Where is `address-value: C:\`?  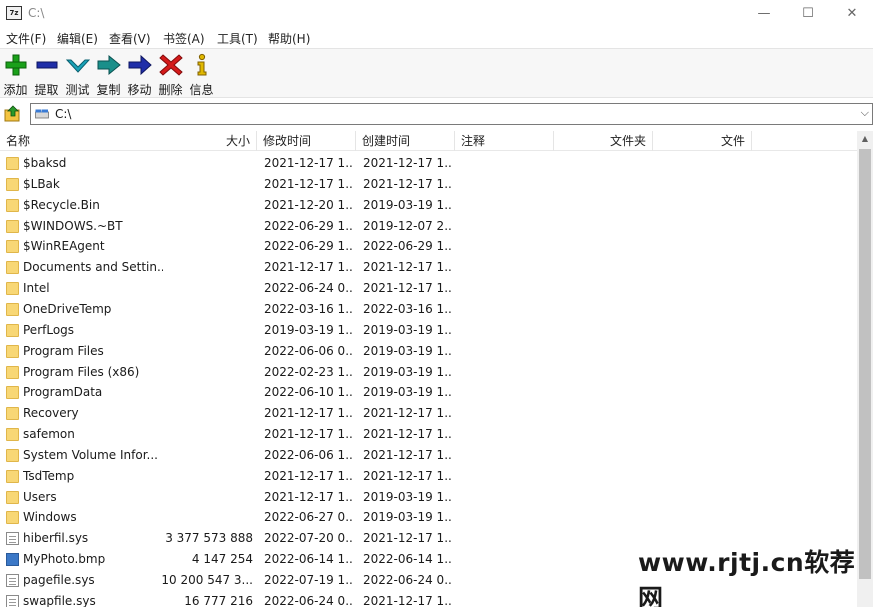 address-value: C:\ is located at coordinates (63, 114).